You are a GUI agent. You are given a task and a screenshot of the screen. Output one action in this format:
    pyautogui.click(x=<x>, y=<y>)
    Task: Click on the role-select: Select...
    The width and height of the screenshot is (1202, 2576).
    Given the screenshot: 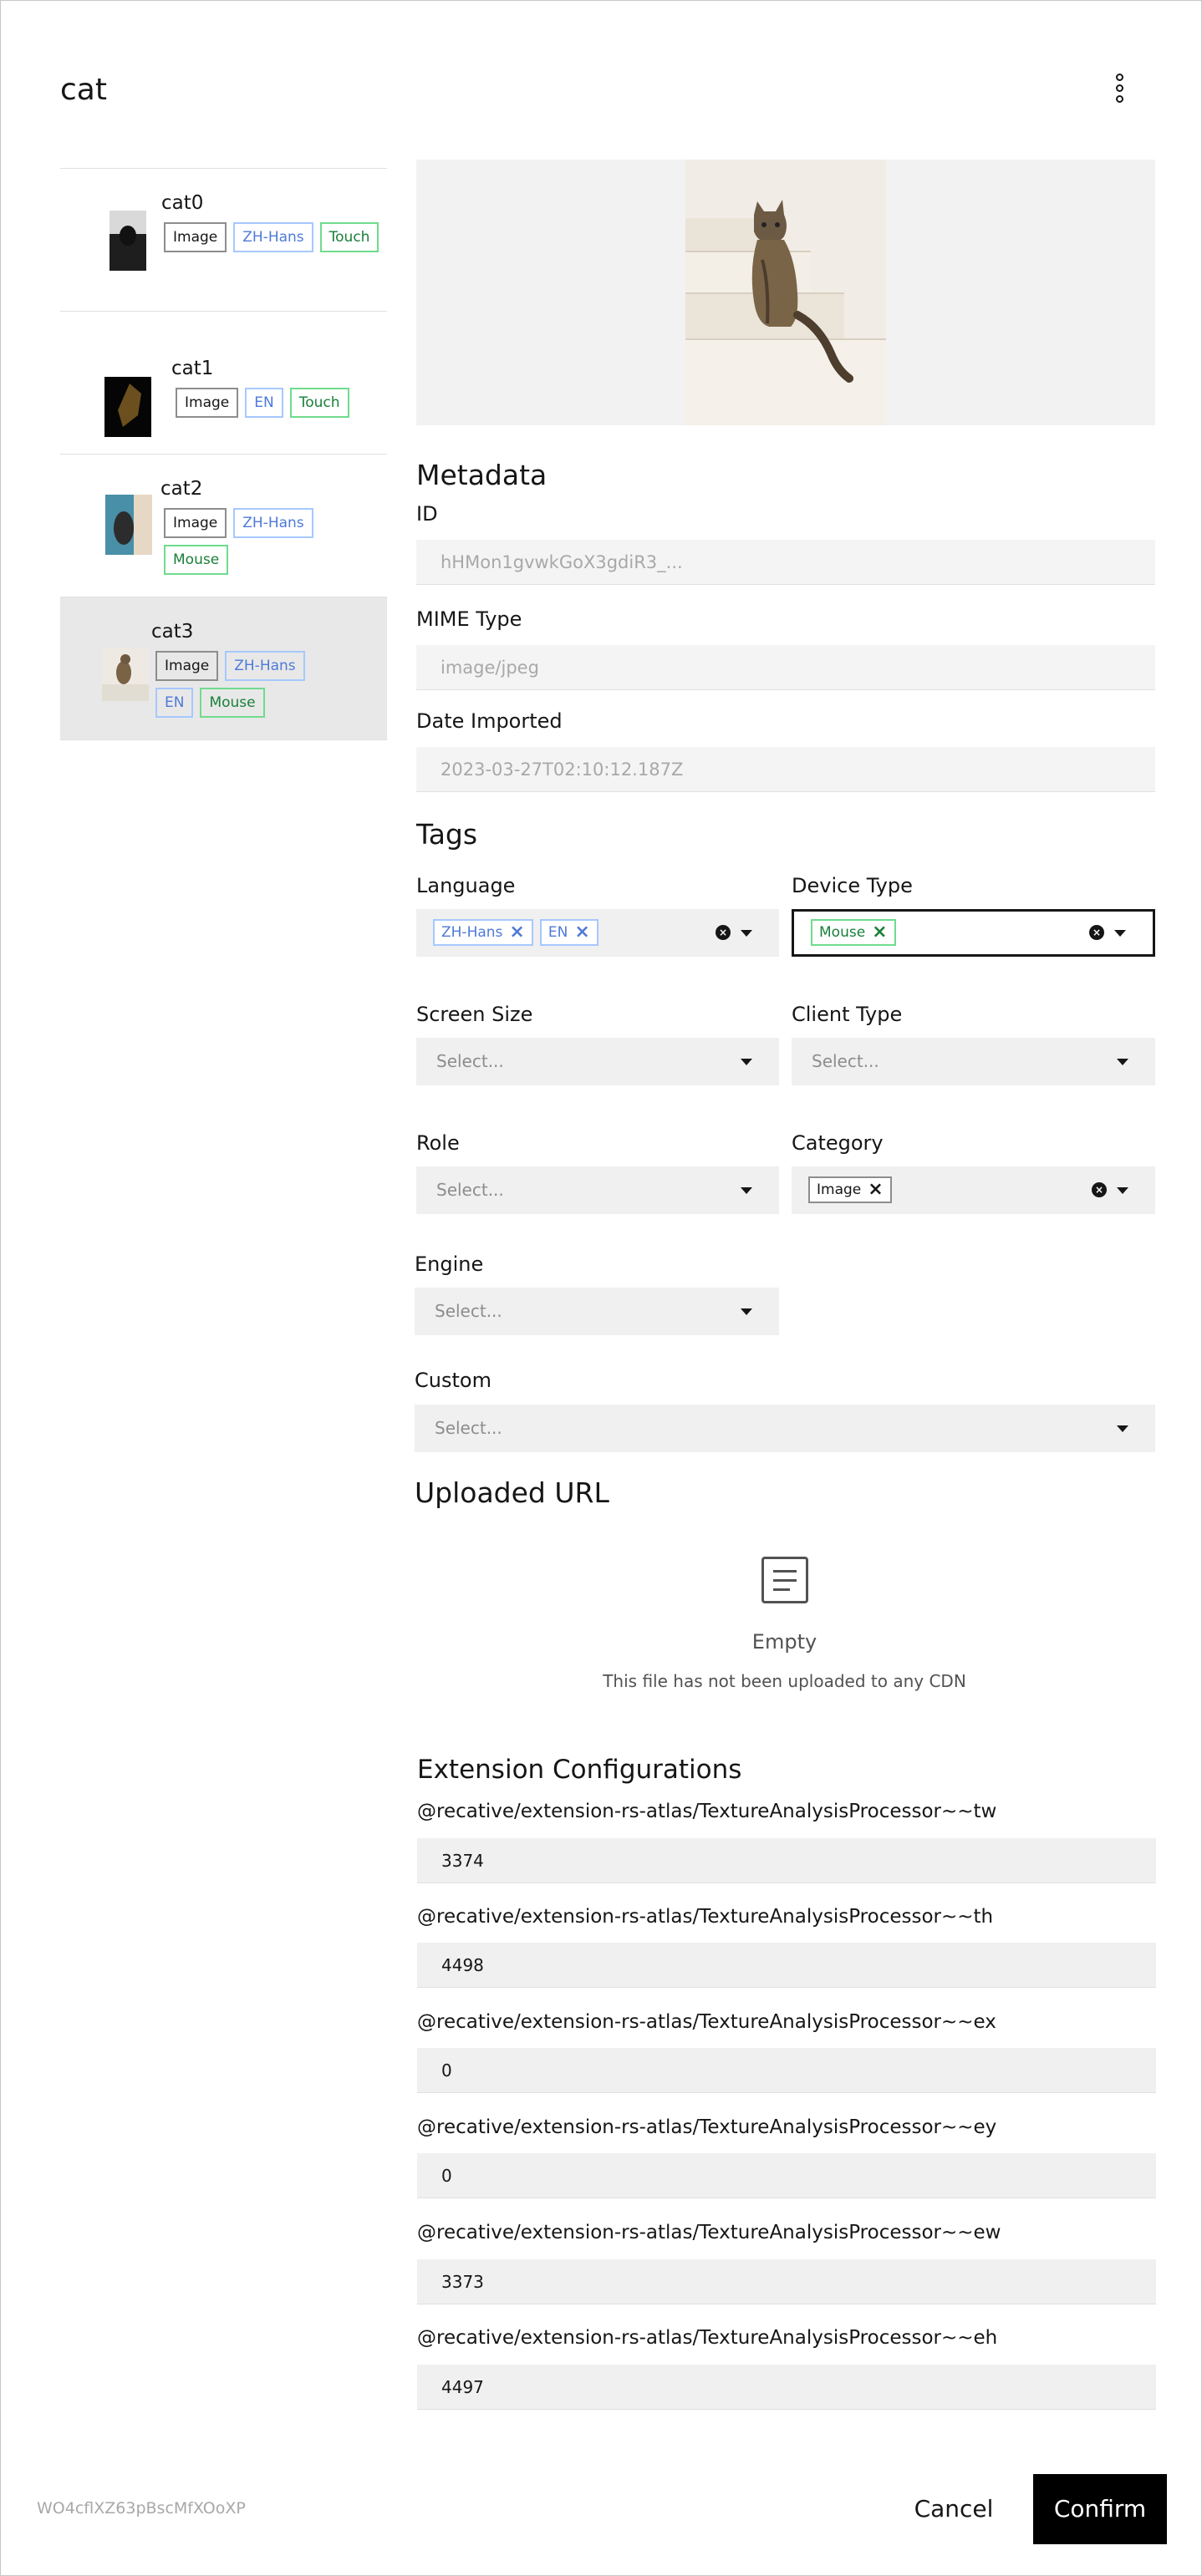 What is the action you would take?
    pyautogui.click(x=597, y=1190)
    